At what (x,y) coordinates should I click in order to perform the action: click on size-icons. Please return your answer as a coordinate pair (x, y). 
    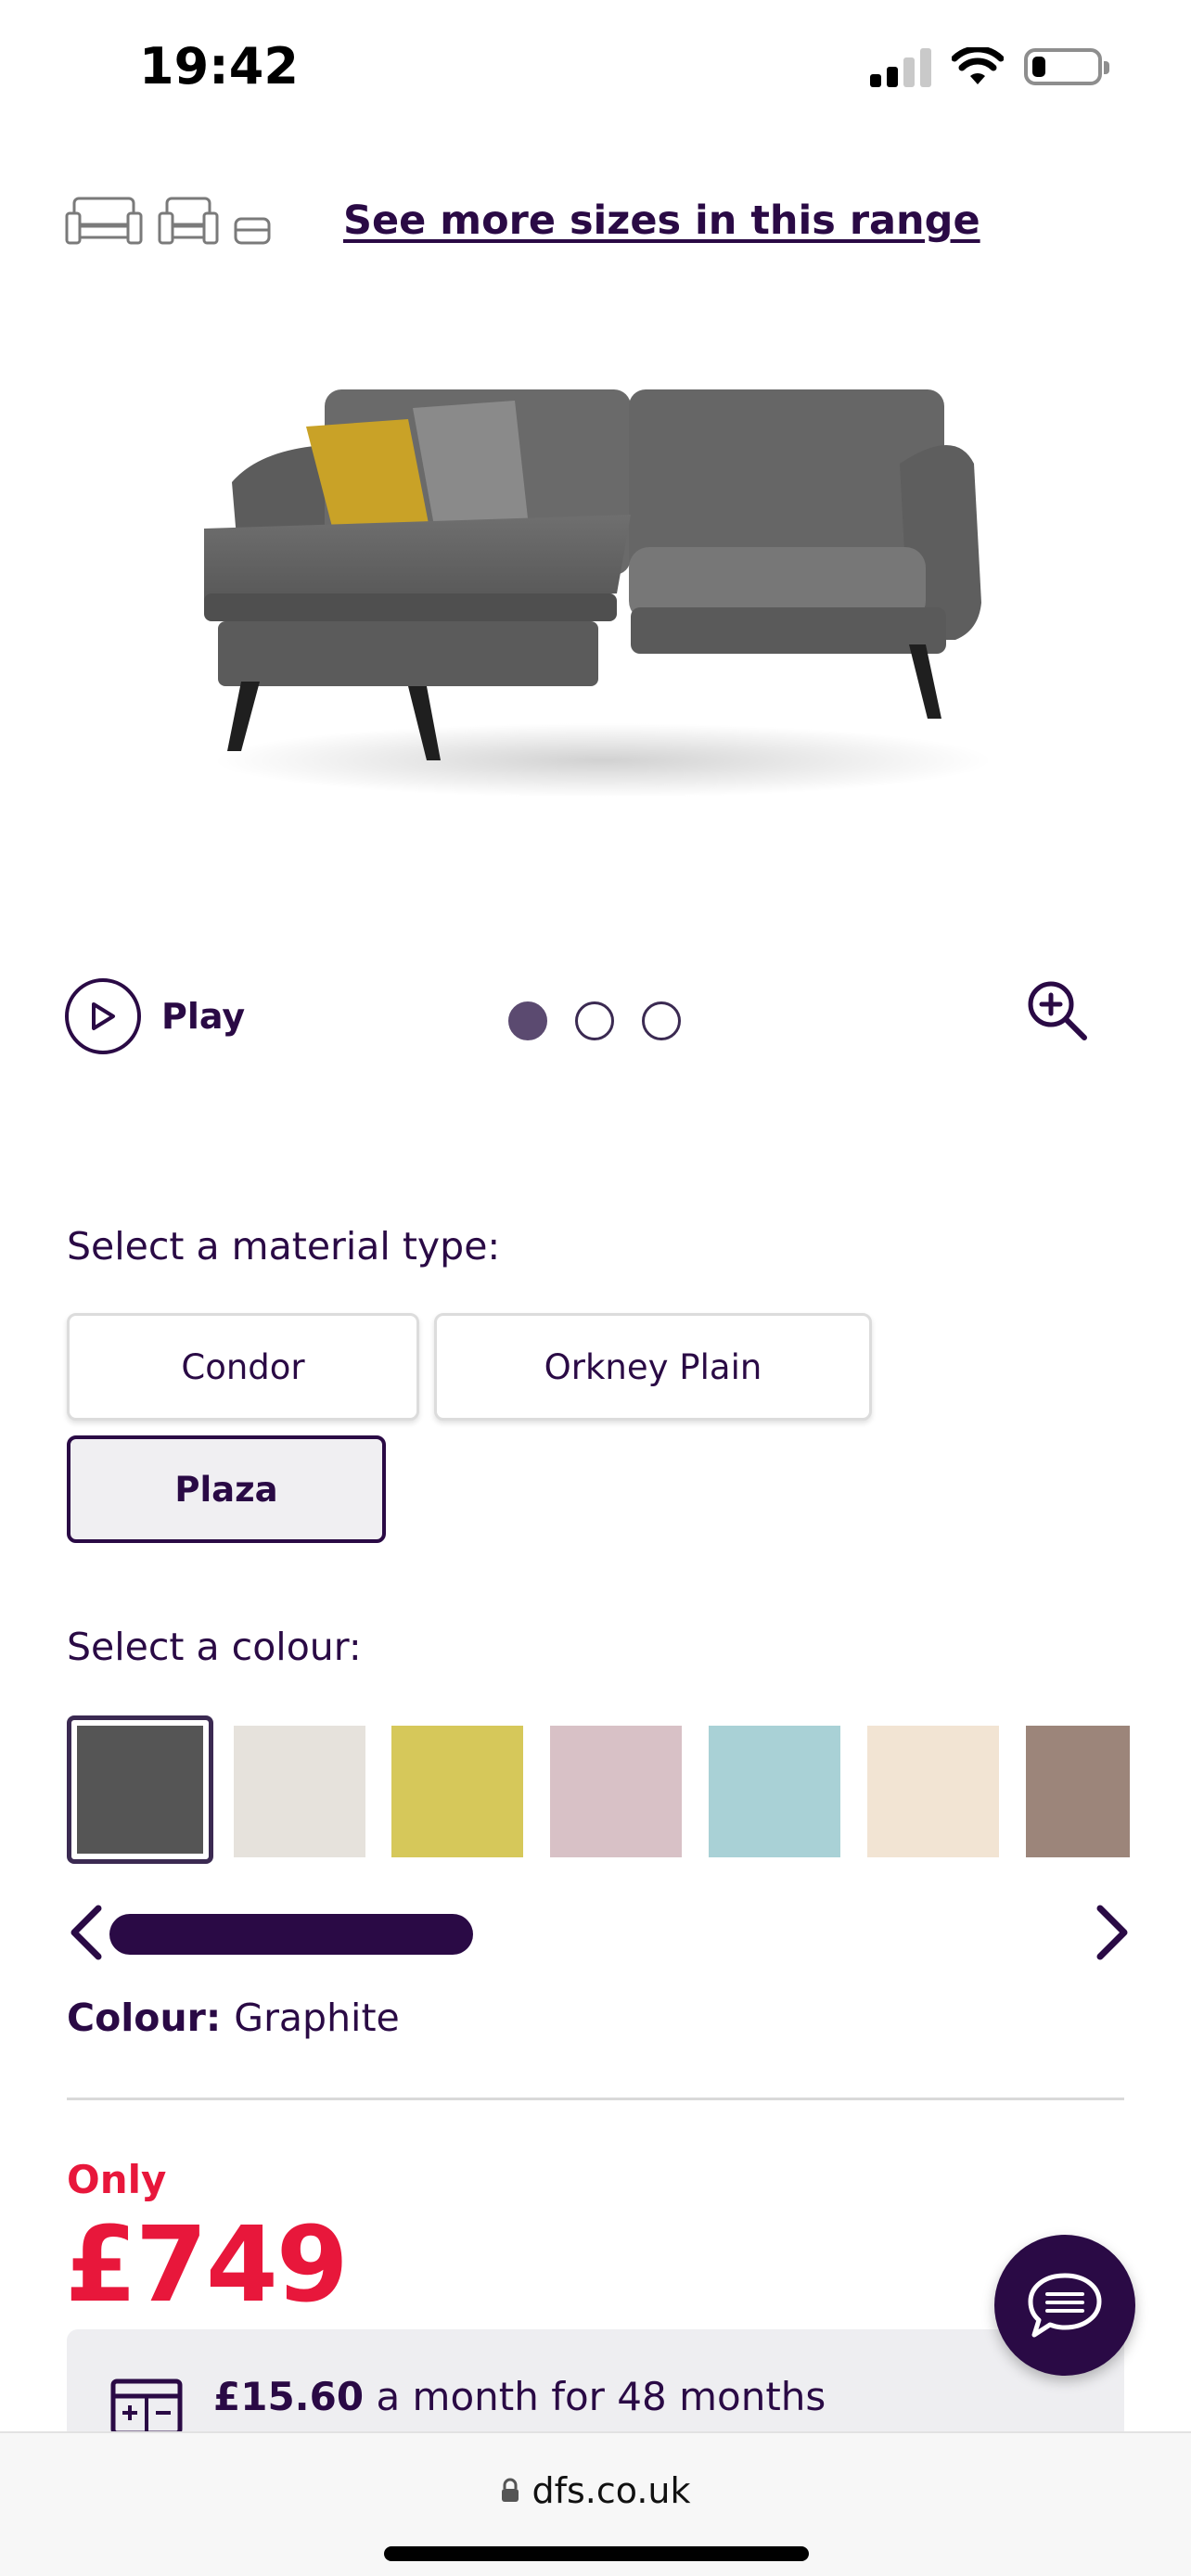
    Looking at the image, I should click on (168, 221).